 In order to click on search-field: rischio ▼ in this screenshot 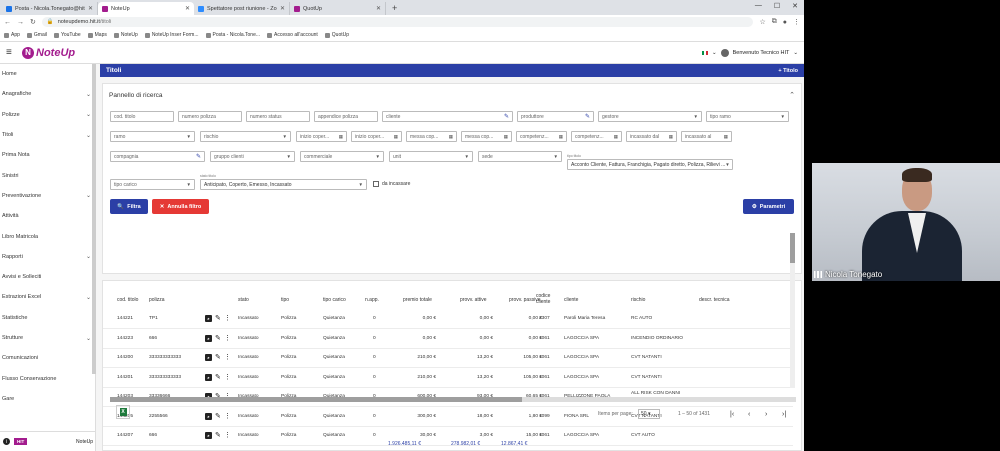, I will do `click(245, 136)`.